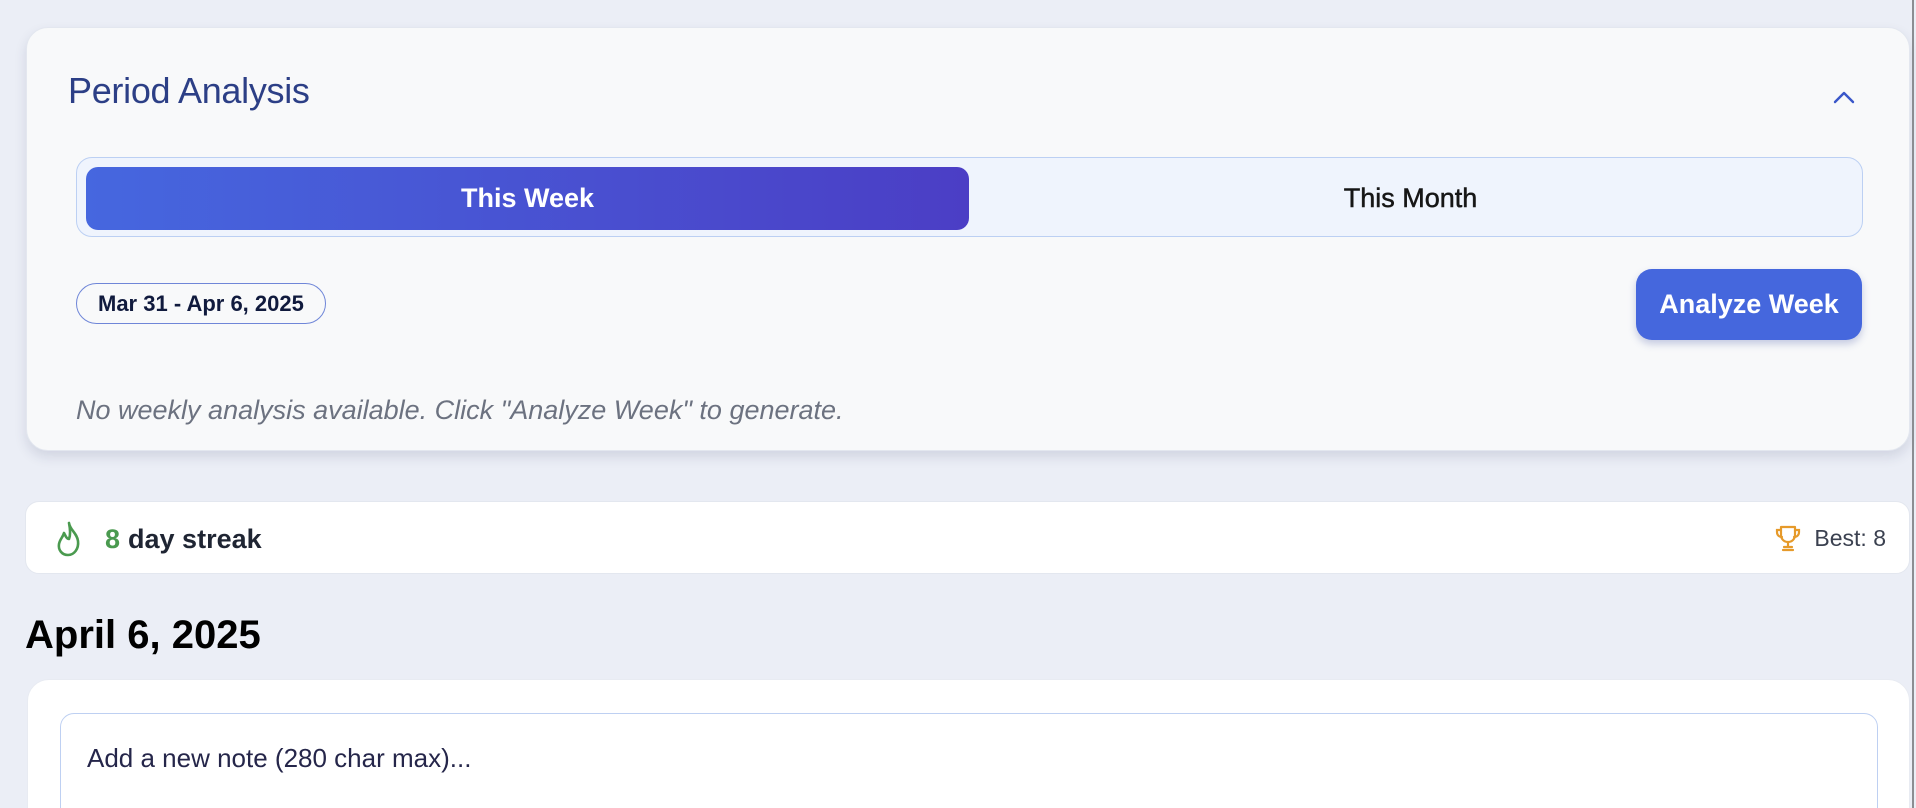 The image size is (1916, 808). Describe the element at coordinates (969, 760) in the screenshot. I see `new-note-input` at that location.